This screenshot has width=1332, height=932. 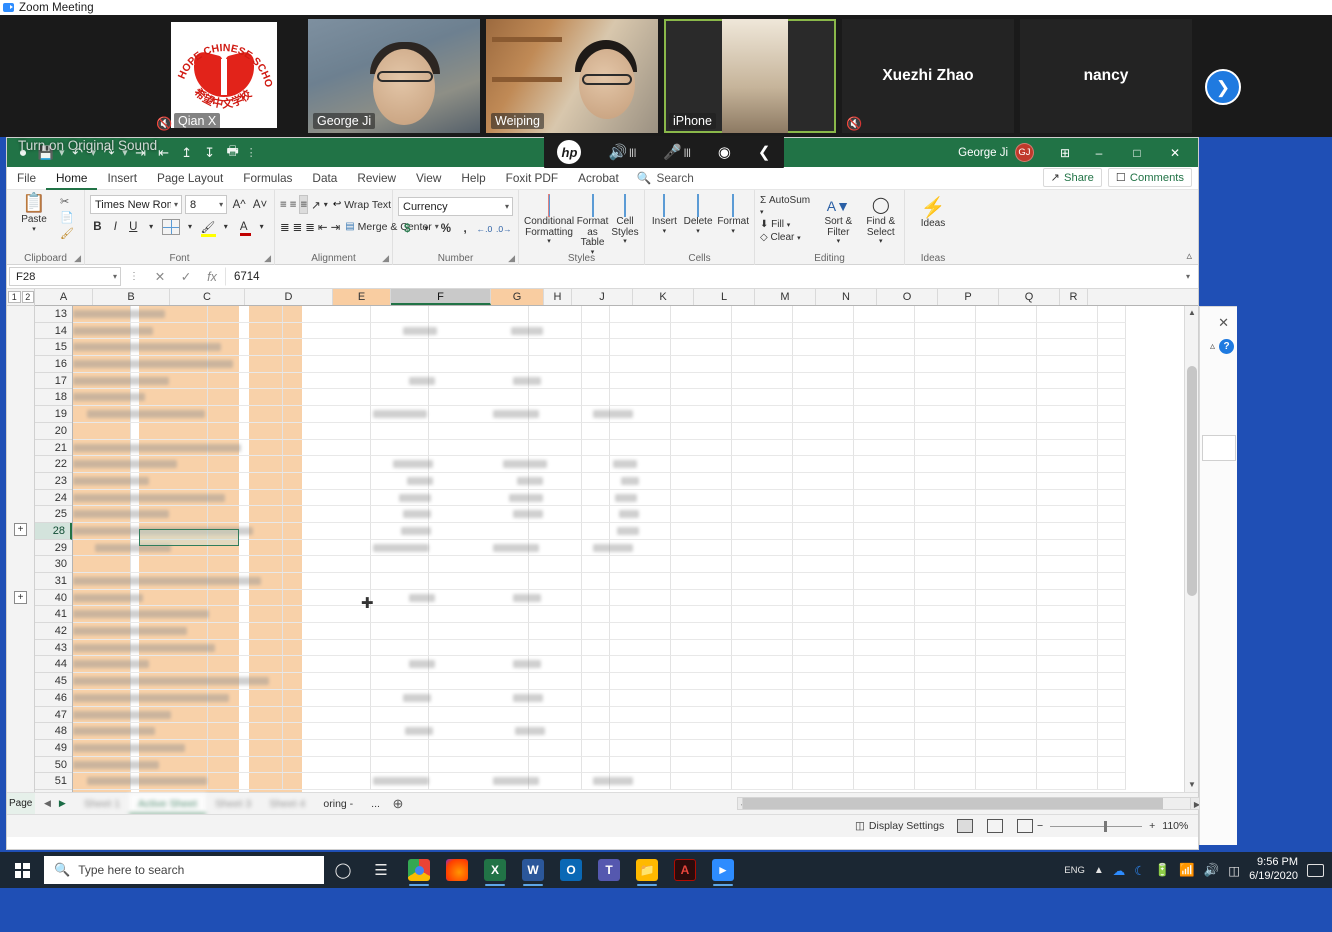 What do you see at coordinates (245, 648) in the screenshot?
I see `cell-C43` at bounding box center [245, 648].